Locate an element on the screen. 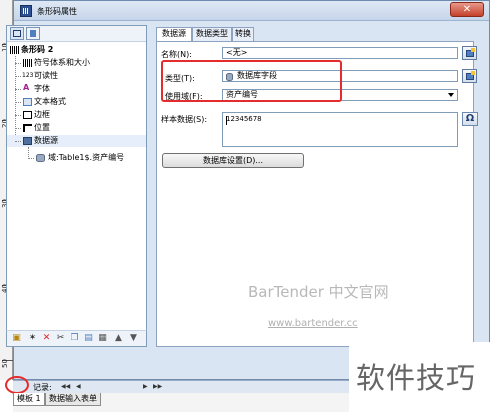 This screenshot has width=500, height=412. tab-datatype: 数据类型 is located at coordinates (212, 34).